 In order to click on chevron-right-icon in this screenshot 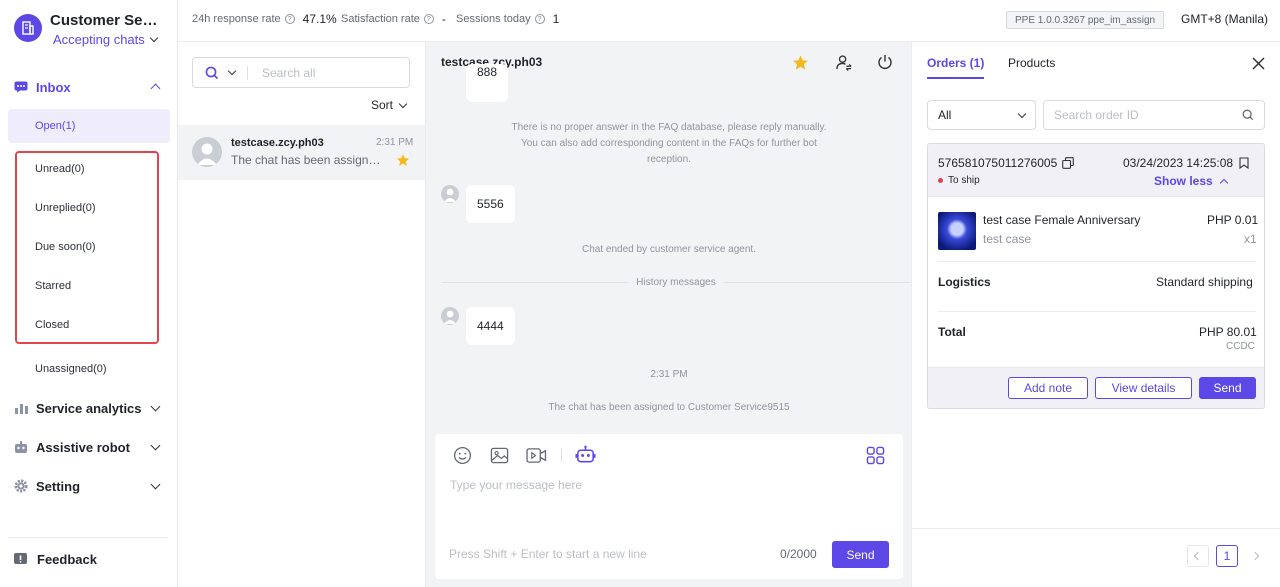, I will do `click(1255, 556)`.